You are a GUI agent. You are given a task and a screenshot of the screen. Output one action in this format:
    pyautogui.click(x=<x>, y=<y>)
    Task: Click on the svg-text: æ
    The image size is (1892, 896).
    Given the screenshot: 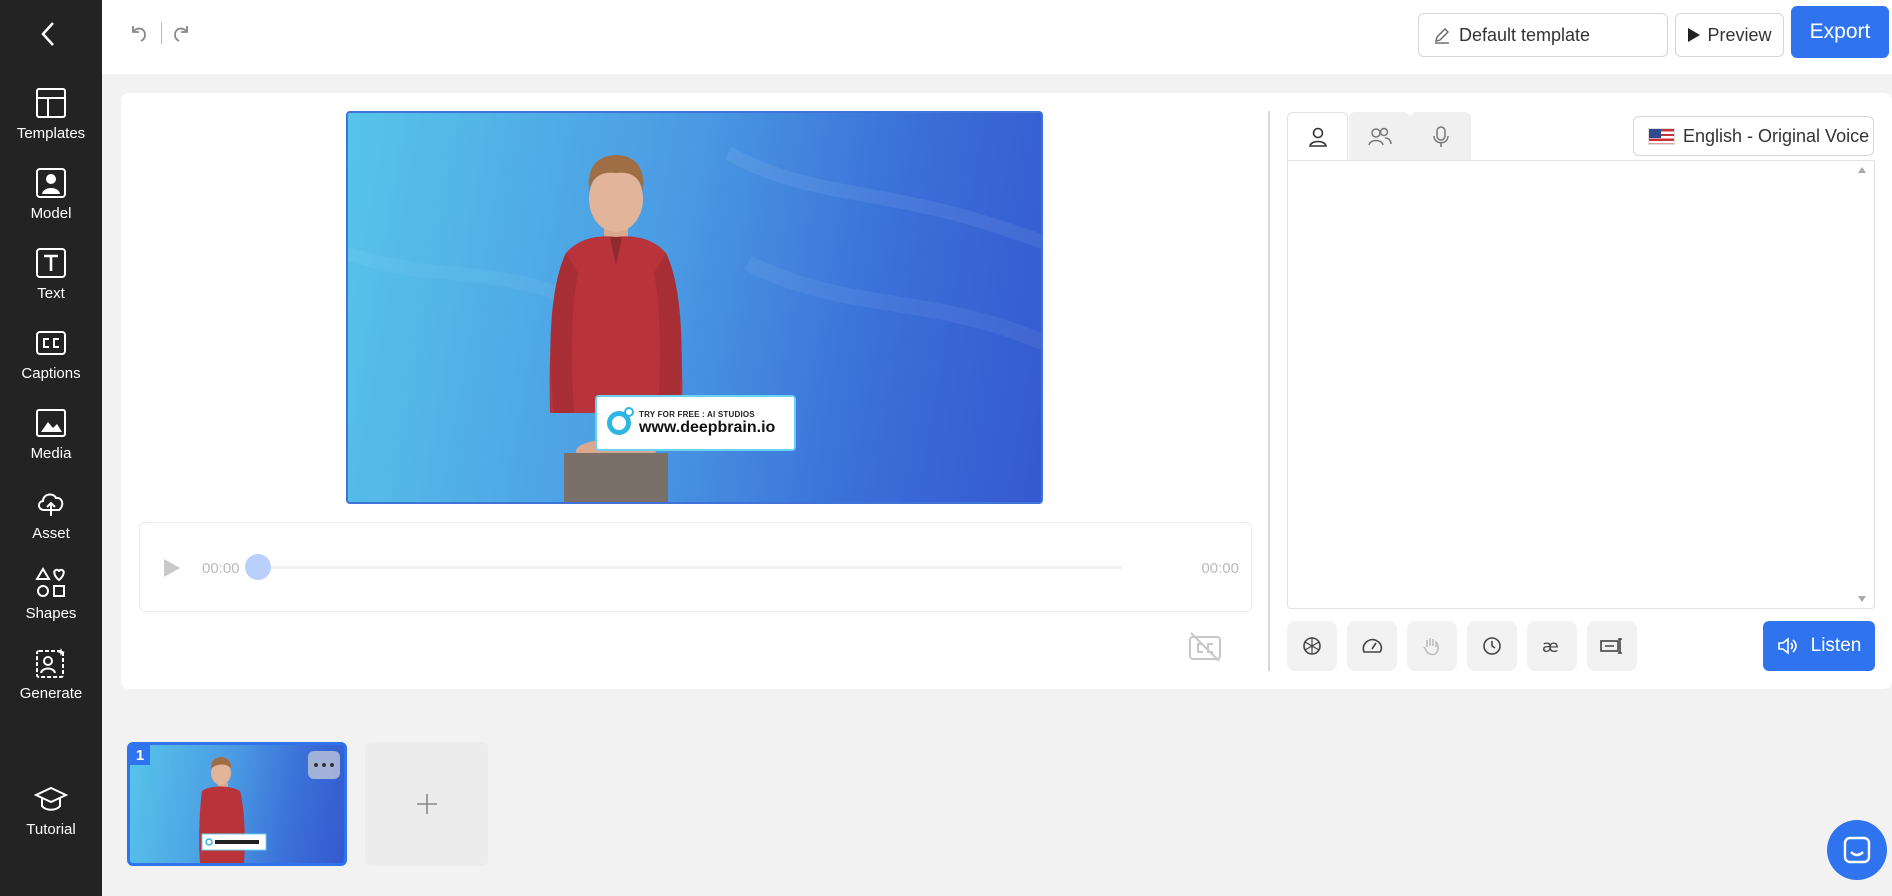 What is the action you would take?
    pyautogui.click(x=1550, y=646)
    